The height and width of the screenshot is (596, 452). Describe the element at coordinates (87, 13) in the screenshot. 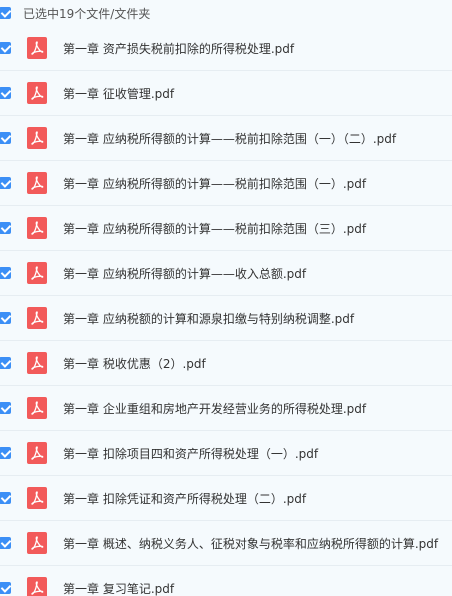

I see `selection-count-label: 已选中19个文件/文件夹` at that location.